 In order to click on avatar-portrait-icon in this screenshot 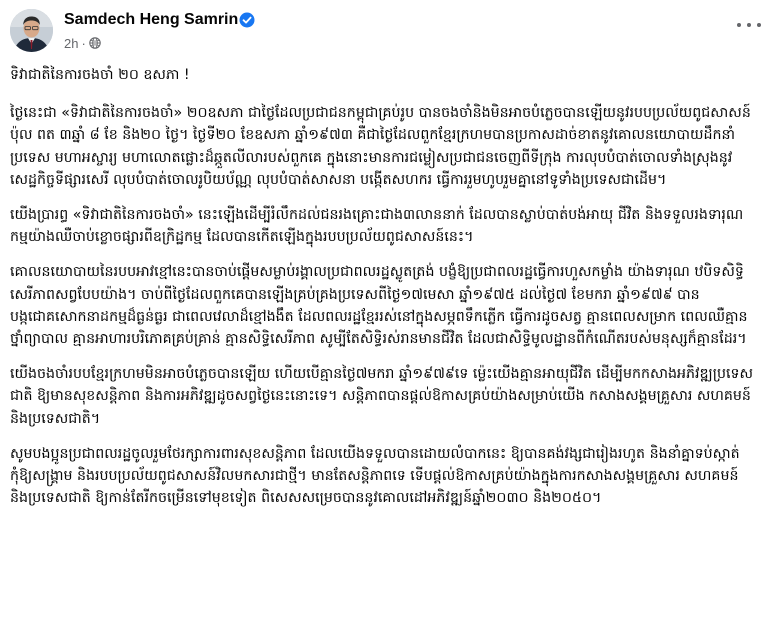, I will do `click(31, 30)`.